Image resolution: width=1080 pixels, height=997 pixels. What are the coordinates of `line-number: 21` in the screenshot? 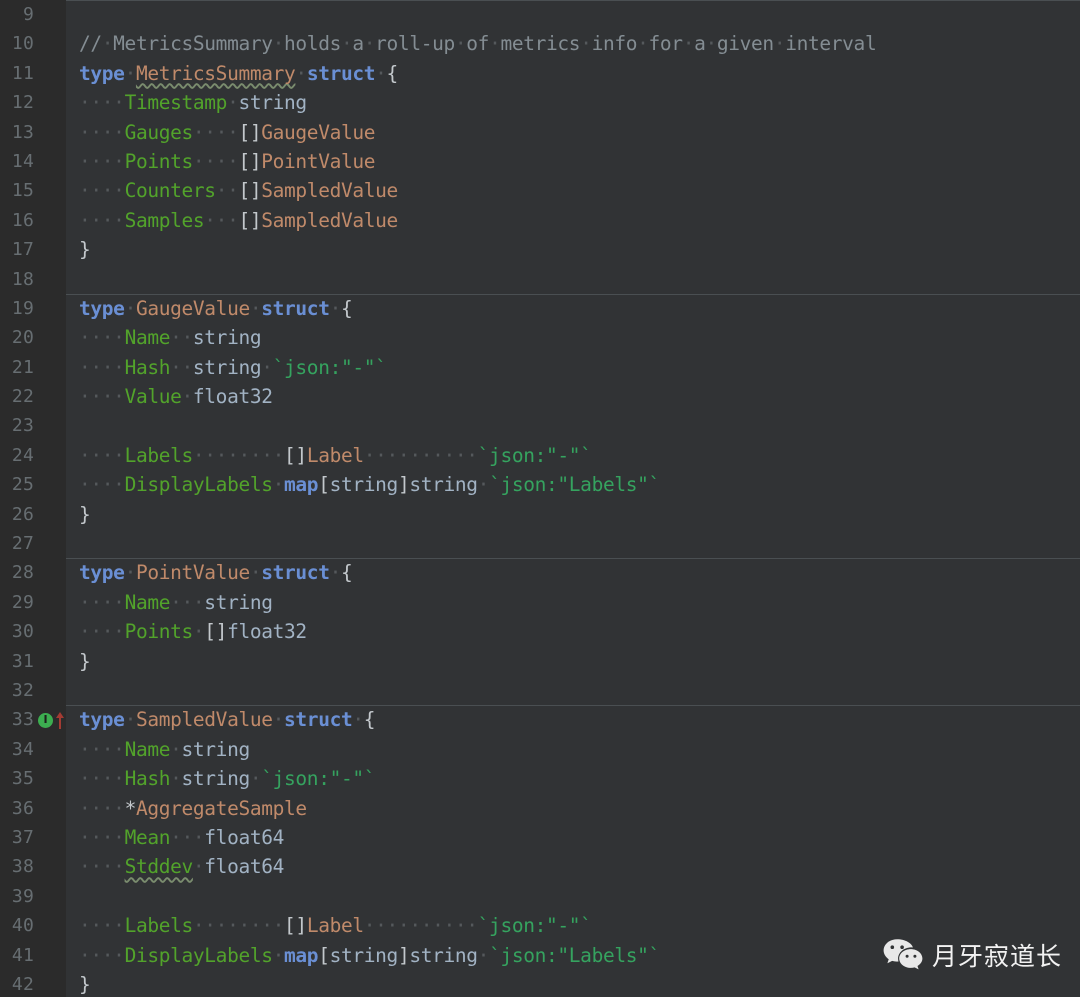 It's located at (22, 367).